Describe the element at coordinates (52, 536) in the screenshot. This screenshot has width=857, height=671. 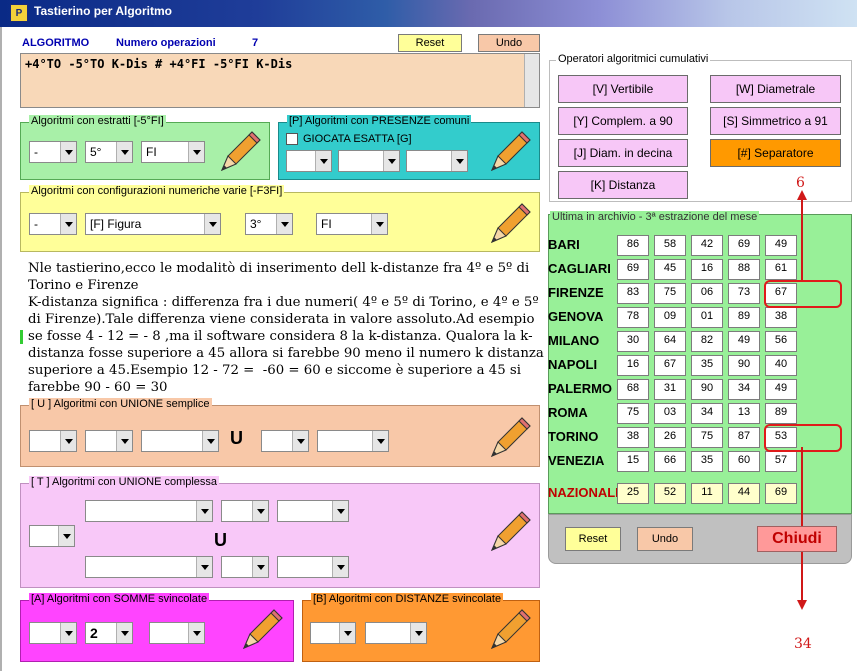
I see `unione-complessa-select-left` at that location.